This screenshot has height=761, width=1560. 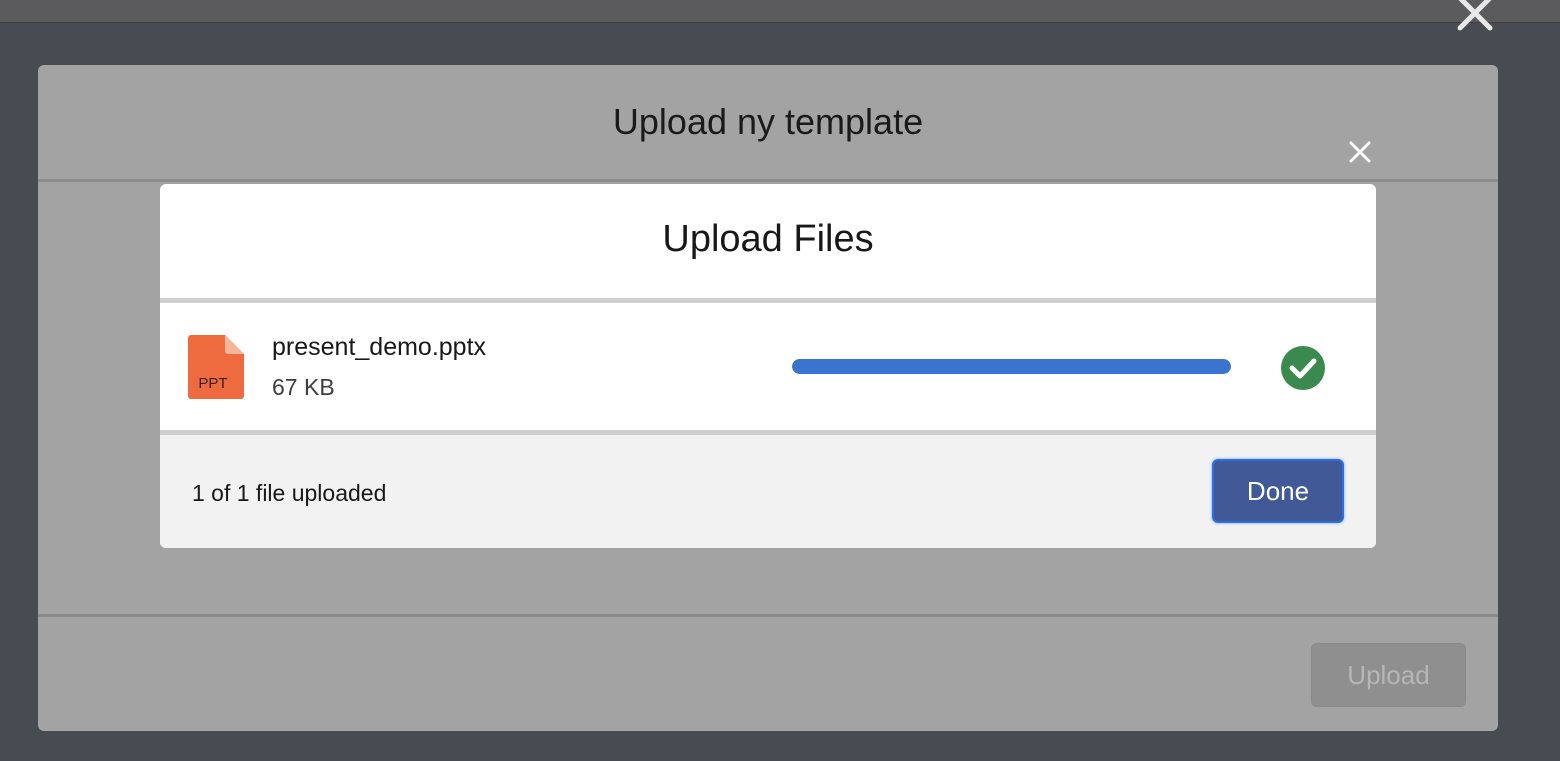 I want to click on upload-progress-fill, so click(x=1011, y=366).